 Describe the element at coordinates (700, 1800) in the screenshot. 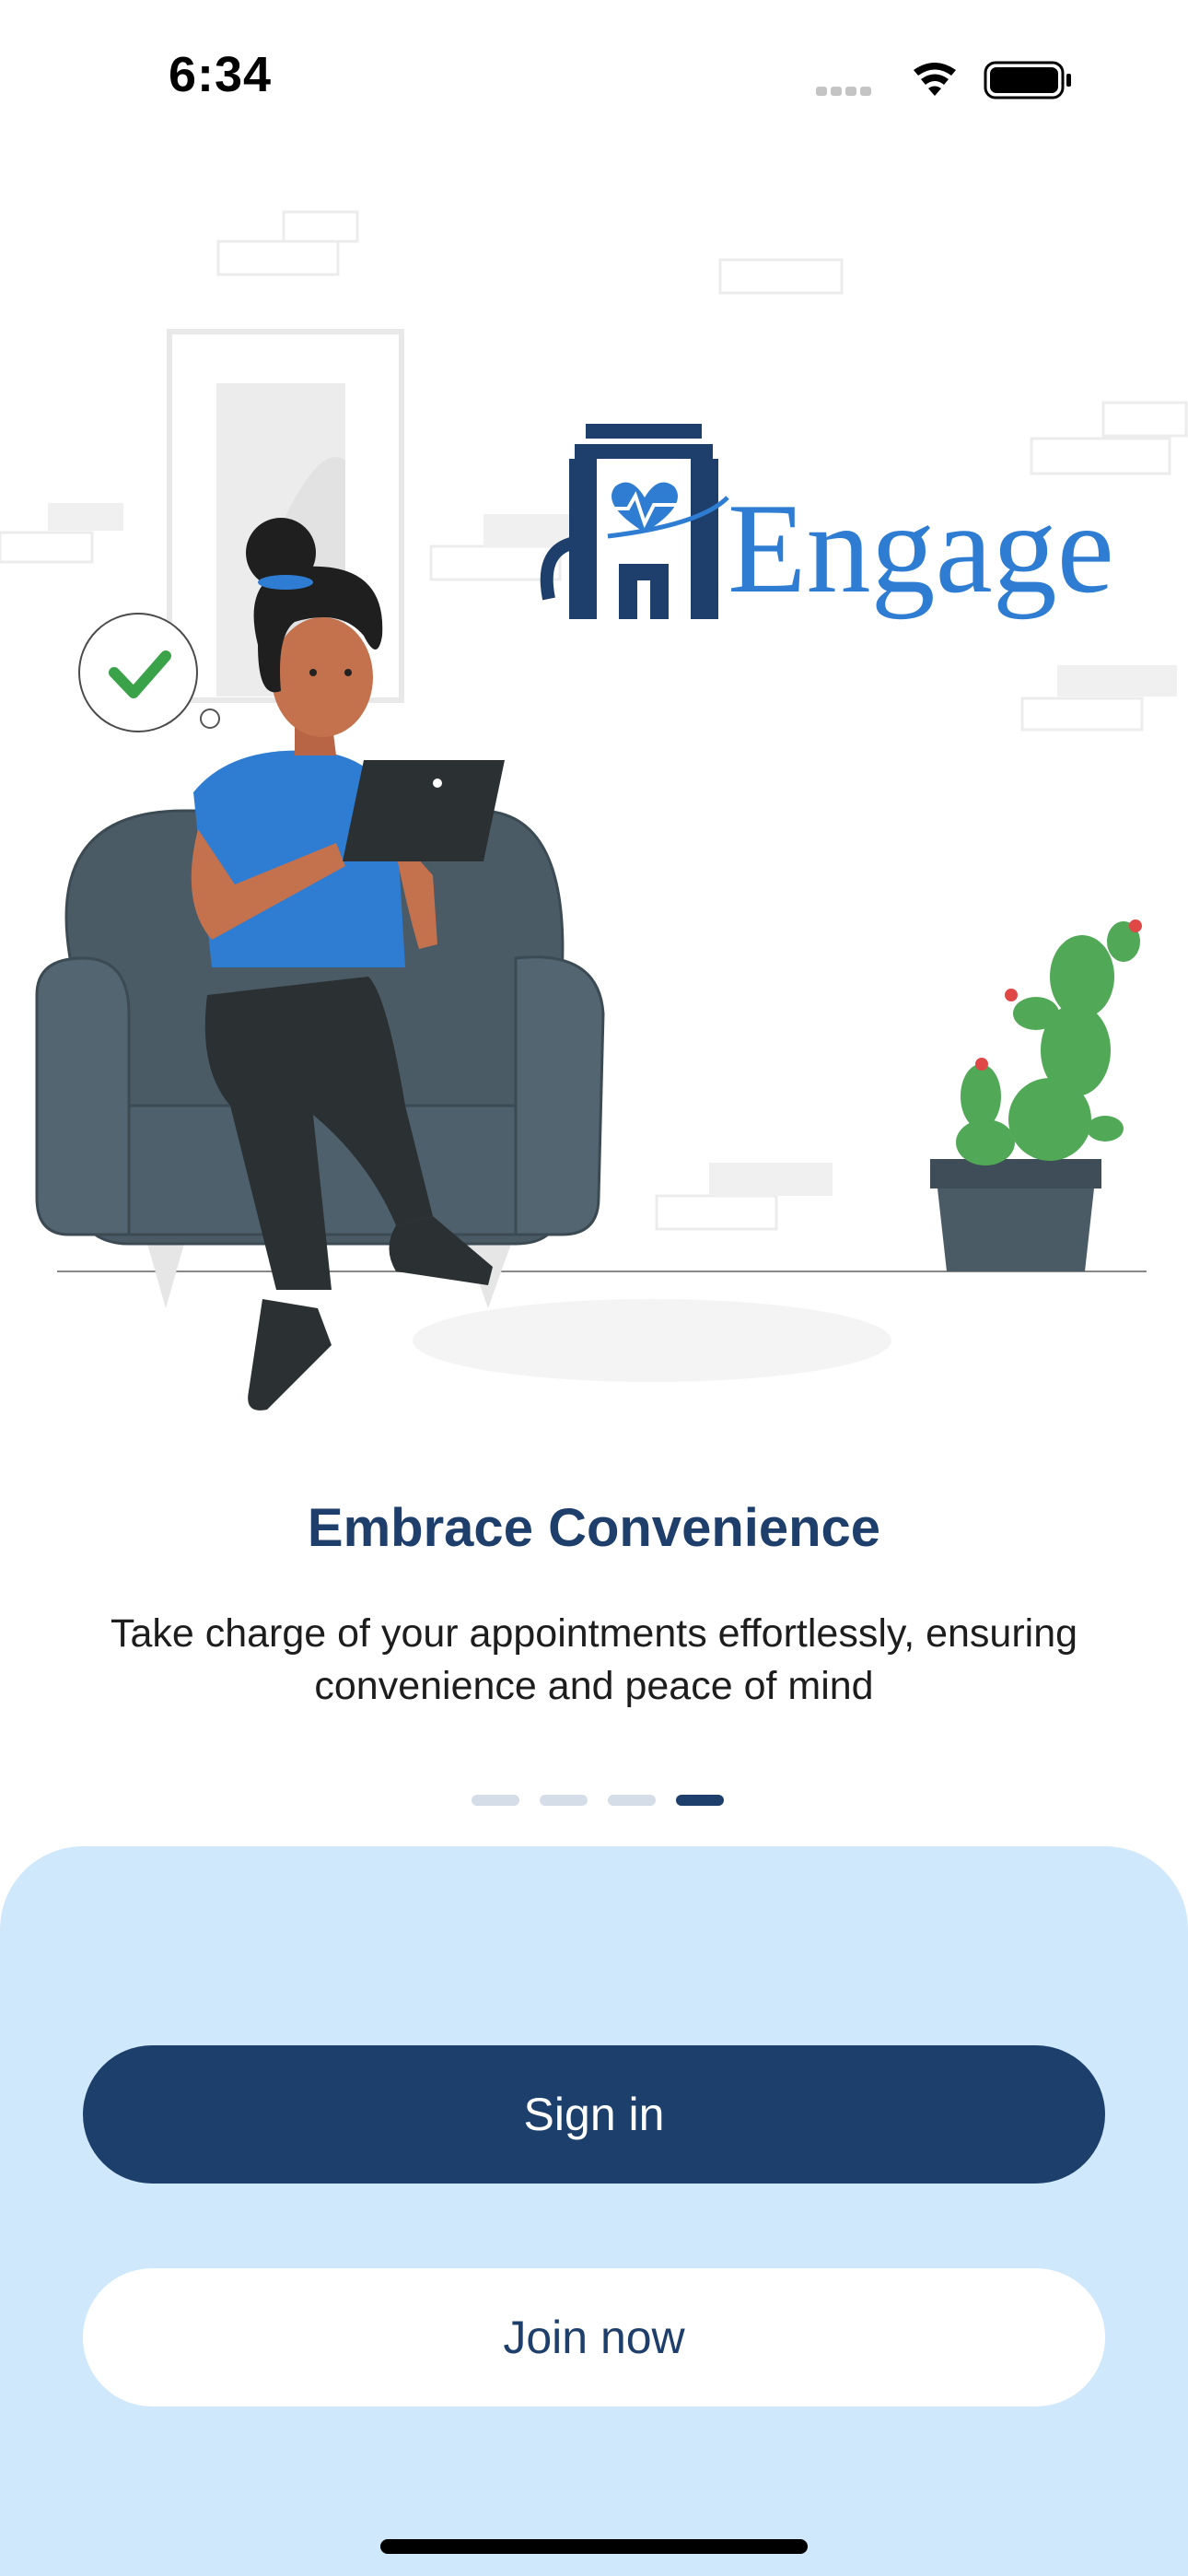

I see `page-dot-4-active` at that location.